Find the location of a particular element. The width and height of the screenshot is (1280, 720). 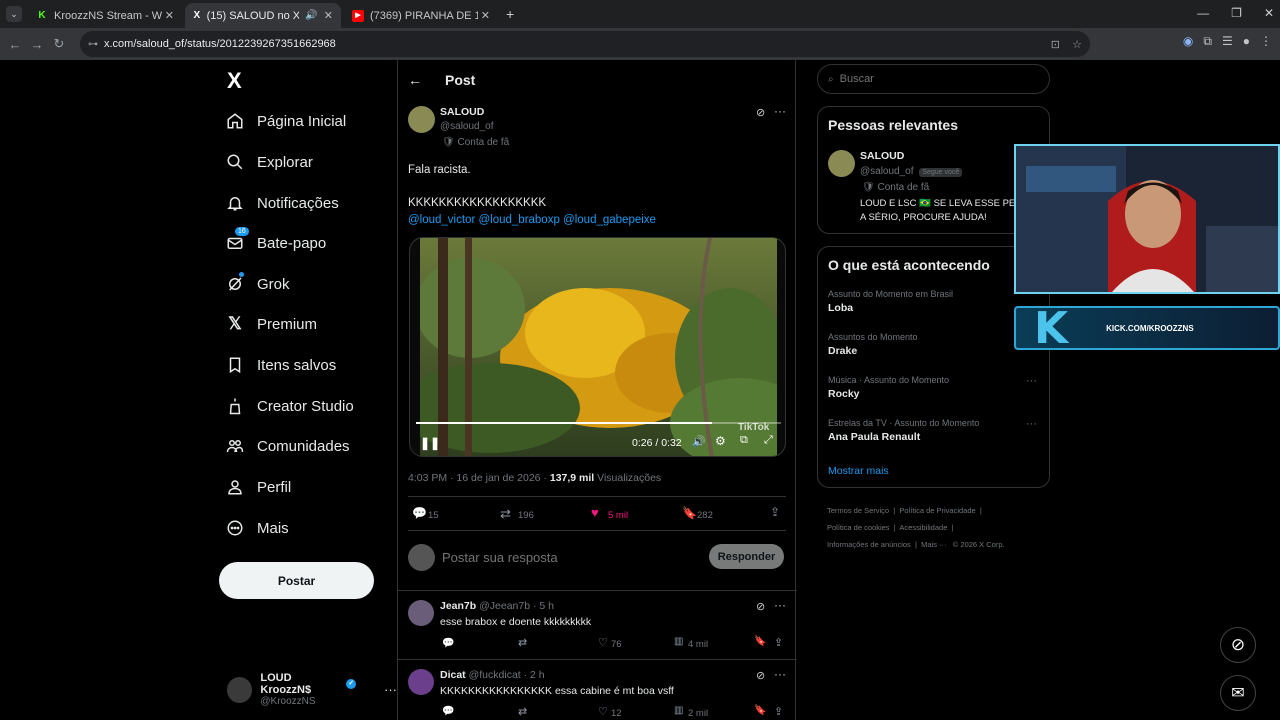

nav-grok: Grok is located at coordinates (257, 284).